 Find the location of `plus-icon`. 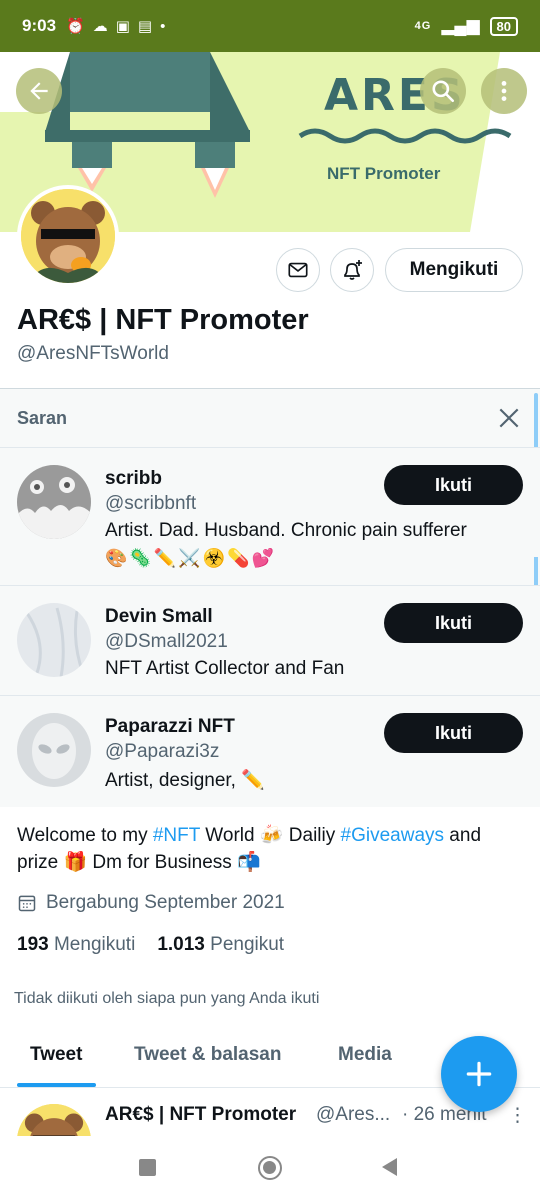

plus-icon is located at coordinates (479, 1074).